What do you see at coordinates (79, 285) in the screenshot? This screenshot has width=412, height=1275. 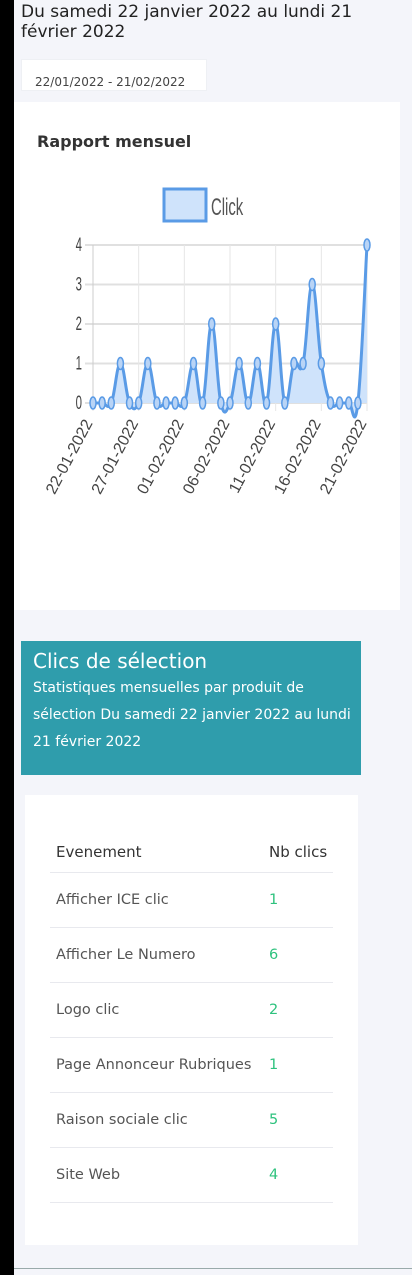 I see `y-tick-label: 3` at bounding box center [79, 285].